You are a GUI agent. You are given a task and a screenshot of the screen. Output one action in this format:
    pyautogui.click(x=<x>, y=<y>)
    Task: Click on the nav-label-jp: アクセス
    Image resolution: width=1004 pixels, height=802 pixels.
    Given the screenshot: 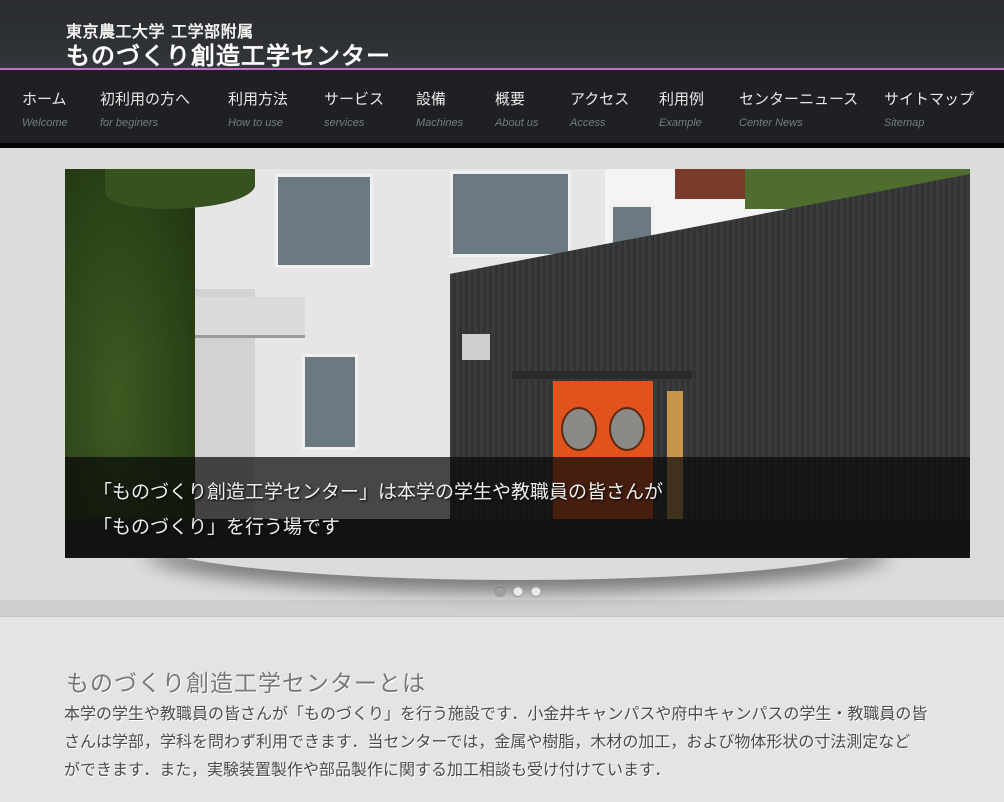 What is the action you would take?
    pyautogui.click(x=600, y=99)
    